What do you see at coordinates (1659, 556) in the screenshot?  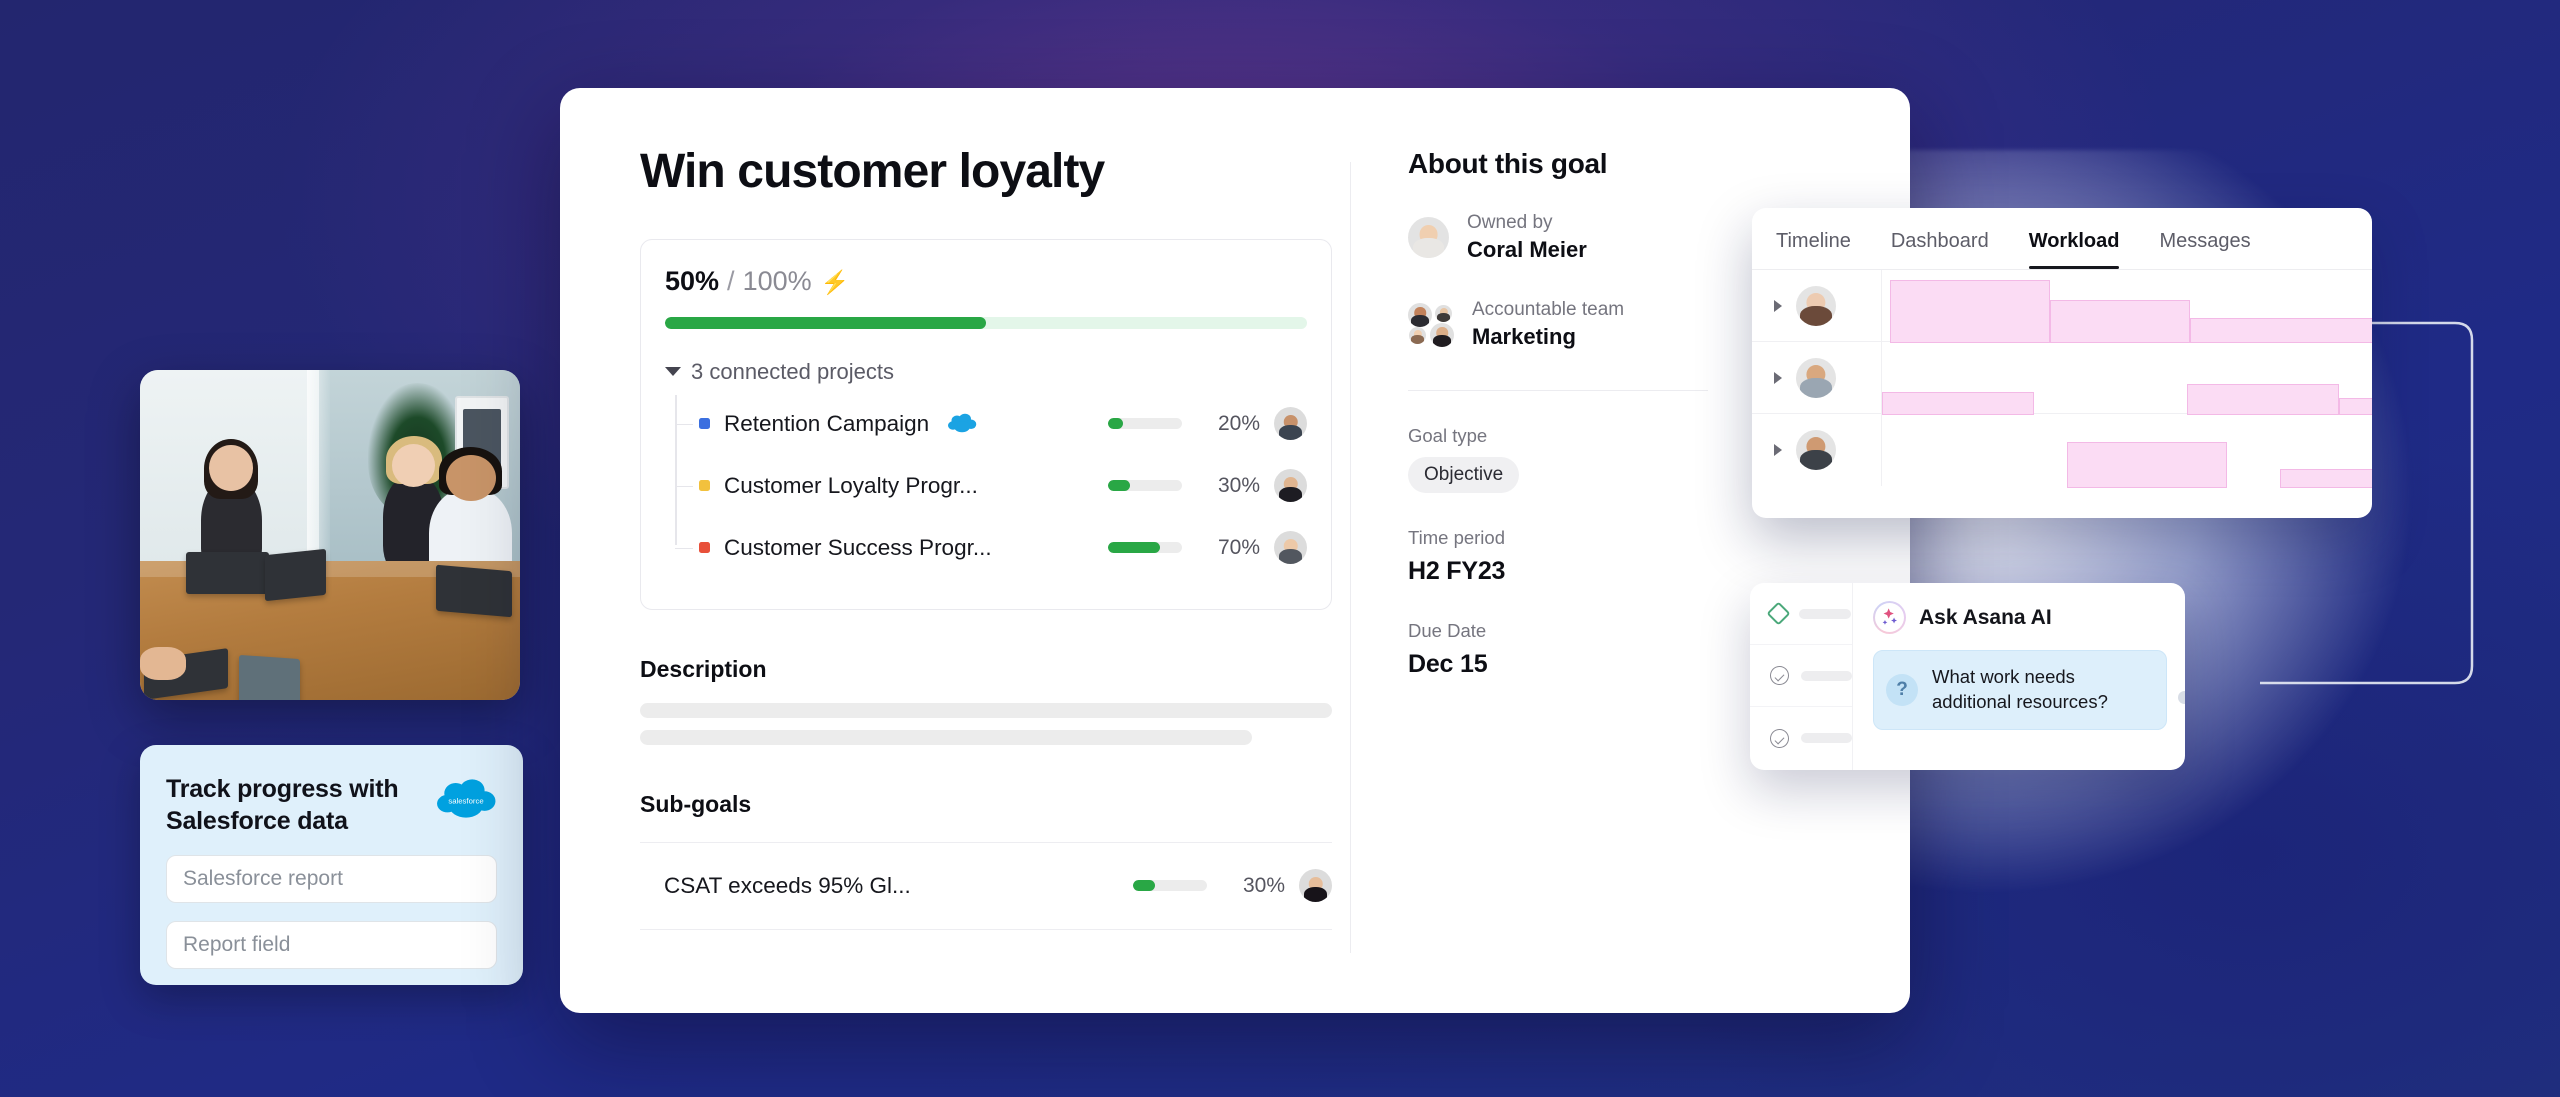 I see `time-period-field: Time period H2 FY23` at bounding box center [1659, 556].